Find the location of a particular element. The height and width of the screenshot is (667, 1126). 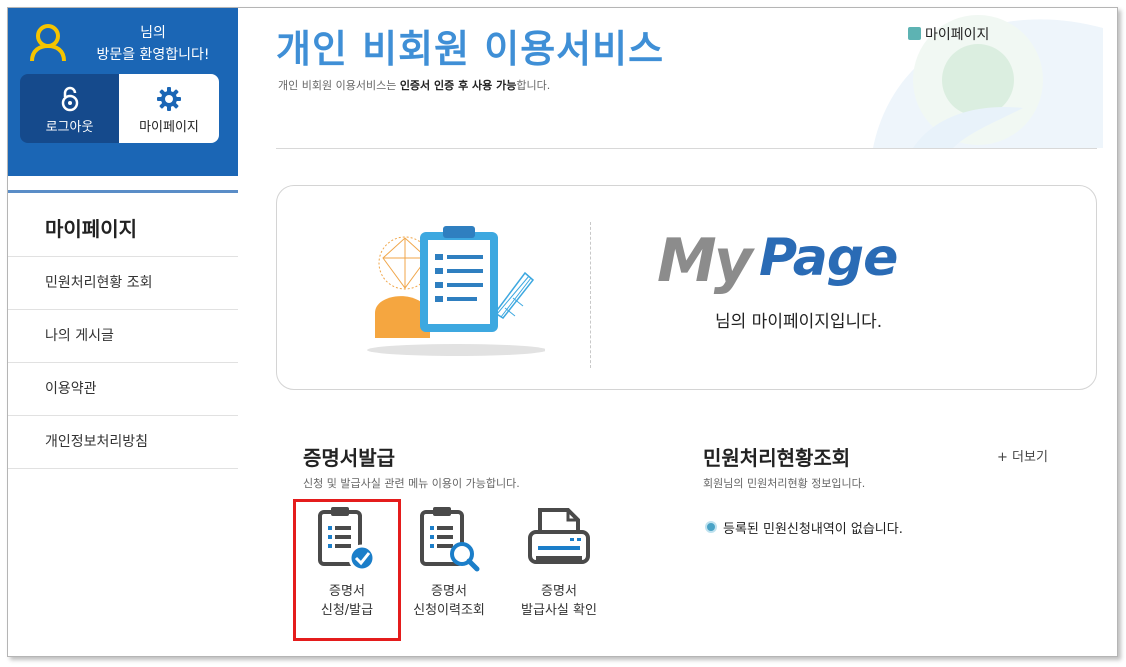

welcome-message: 님의 방문을 환영합니다! is located at coordinates (153, 44).